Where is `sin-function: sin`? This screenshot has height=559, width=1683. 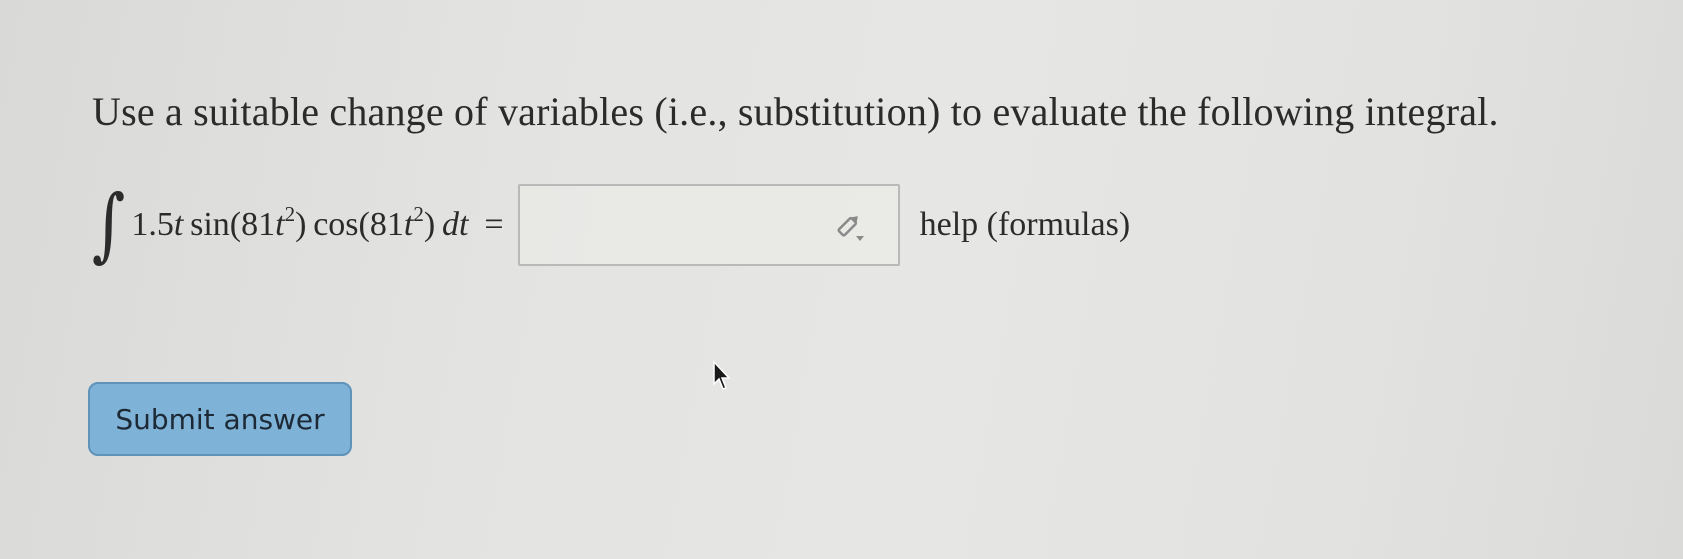 sin-function: sin is located at coordinates (210, 224).